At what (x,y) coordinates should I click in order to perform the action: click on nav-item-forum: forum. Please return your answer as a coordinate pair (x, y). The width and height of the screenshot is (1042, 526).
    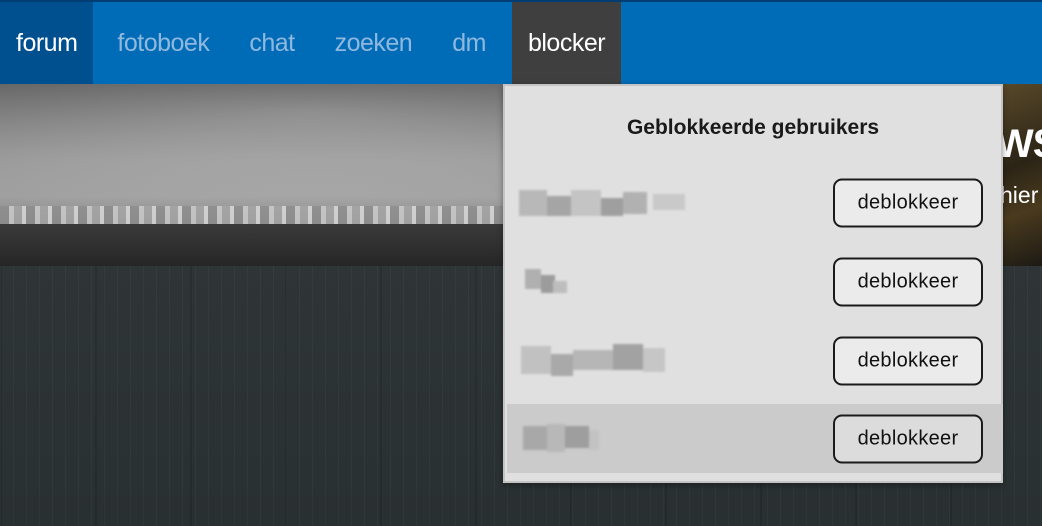
    Looking at the image, I should click on (47, 43).